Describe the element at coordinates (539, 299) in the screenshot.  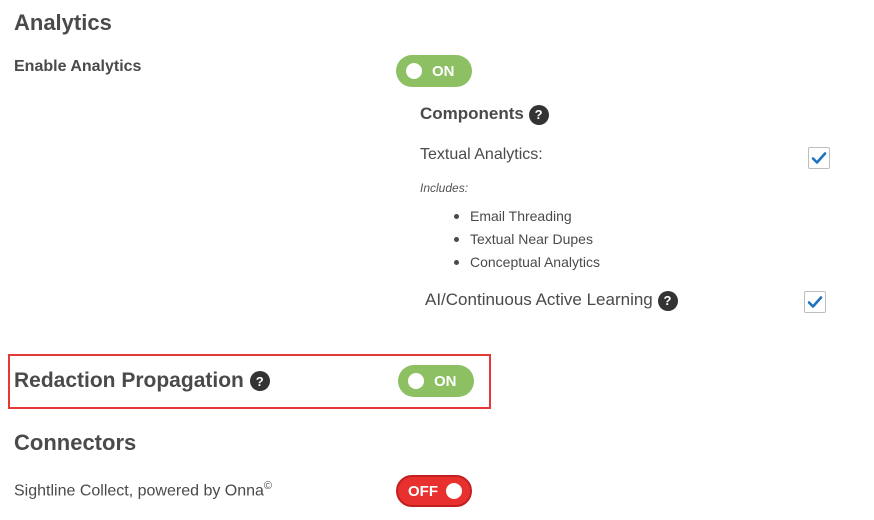
I see `ai-cal-label: AI/Continuous Active Learning` at that location.